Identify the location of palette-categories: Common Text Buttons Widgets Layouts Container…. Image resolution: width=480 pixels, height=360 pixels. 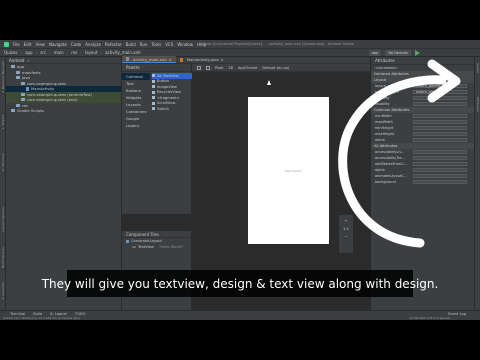
(136, 101).